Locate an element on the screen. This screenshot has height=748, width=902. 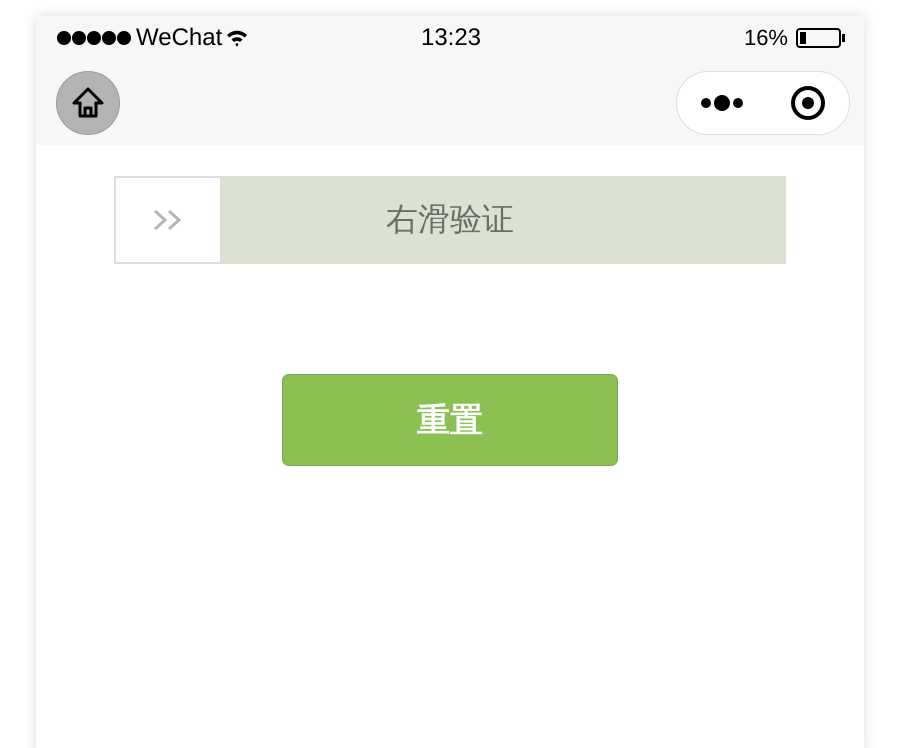
close-button is located at coordinates (808, 102).